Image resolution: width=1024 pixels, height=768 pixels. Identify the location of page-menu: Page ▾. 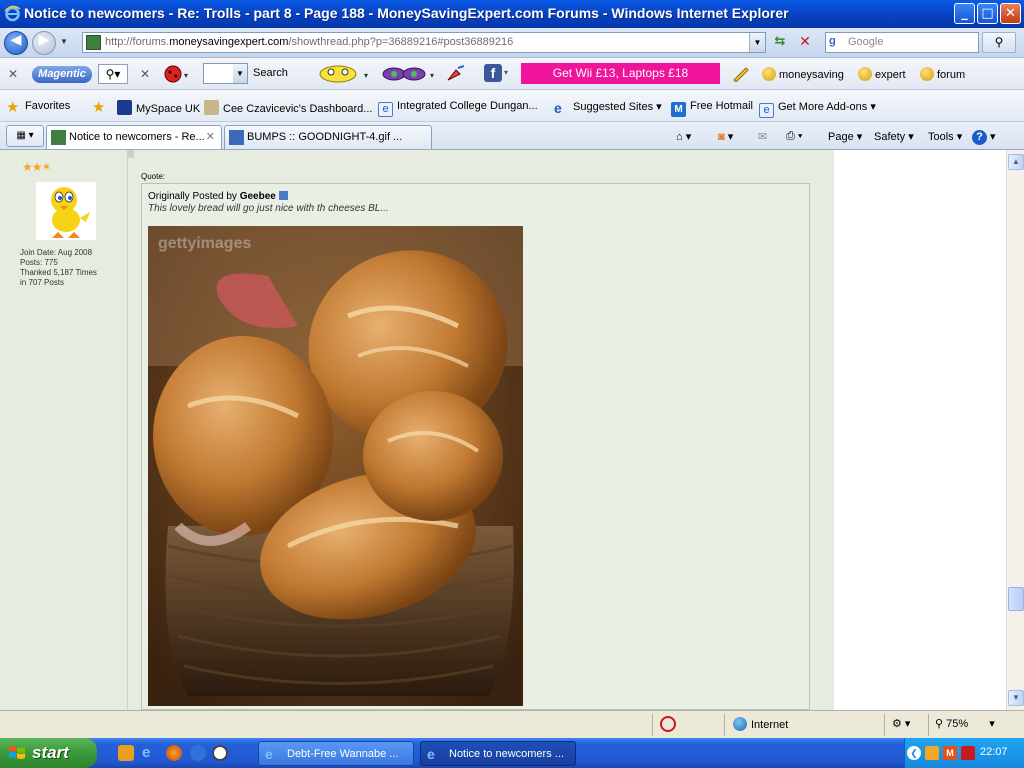
(845, 136).